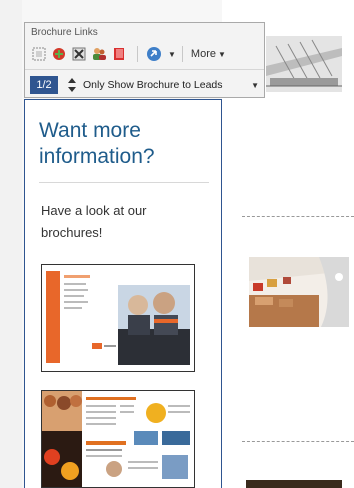  What do you see at coordinates (11, 244) in the screenshot?
I see `page-margin` at bounding box center [11, 244].